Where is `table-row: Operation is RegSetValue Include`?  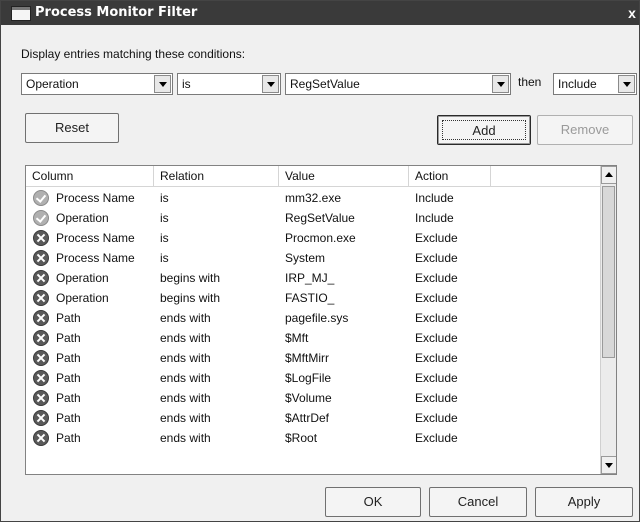
table-row: Operation is RegSetValue Include is located at coordinates (313, 218).